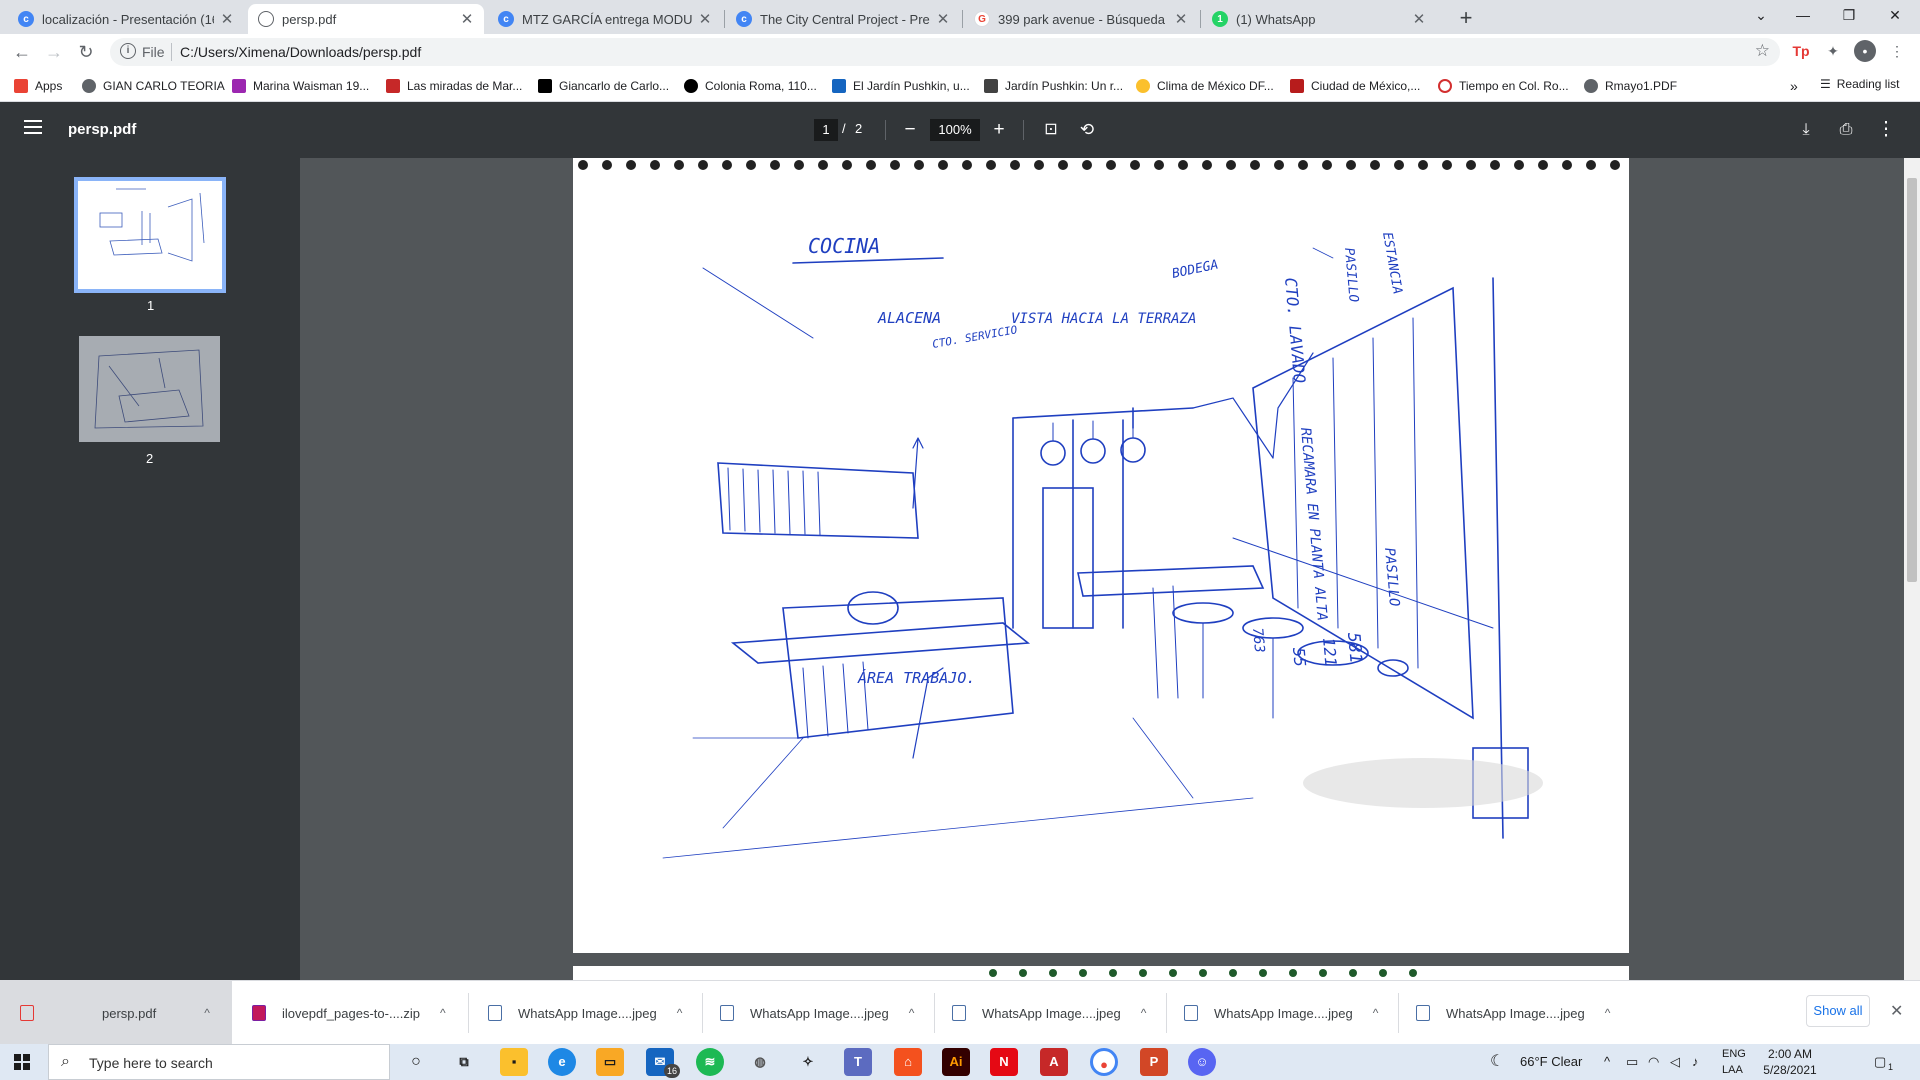 This screenshot has height=1080, width=1920. I want to click on extension-tp-icon: Tp, so click(1801, 51).